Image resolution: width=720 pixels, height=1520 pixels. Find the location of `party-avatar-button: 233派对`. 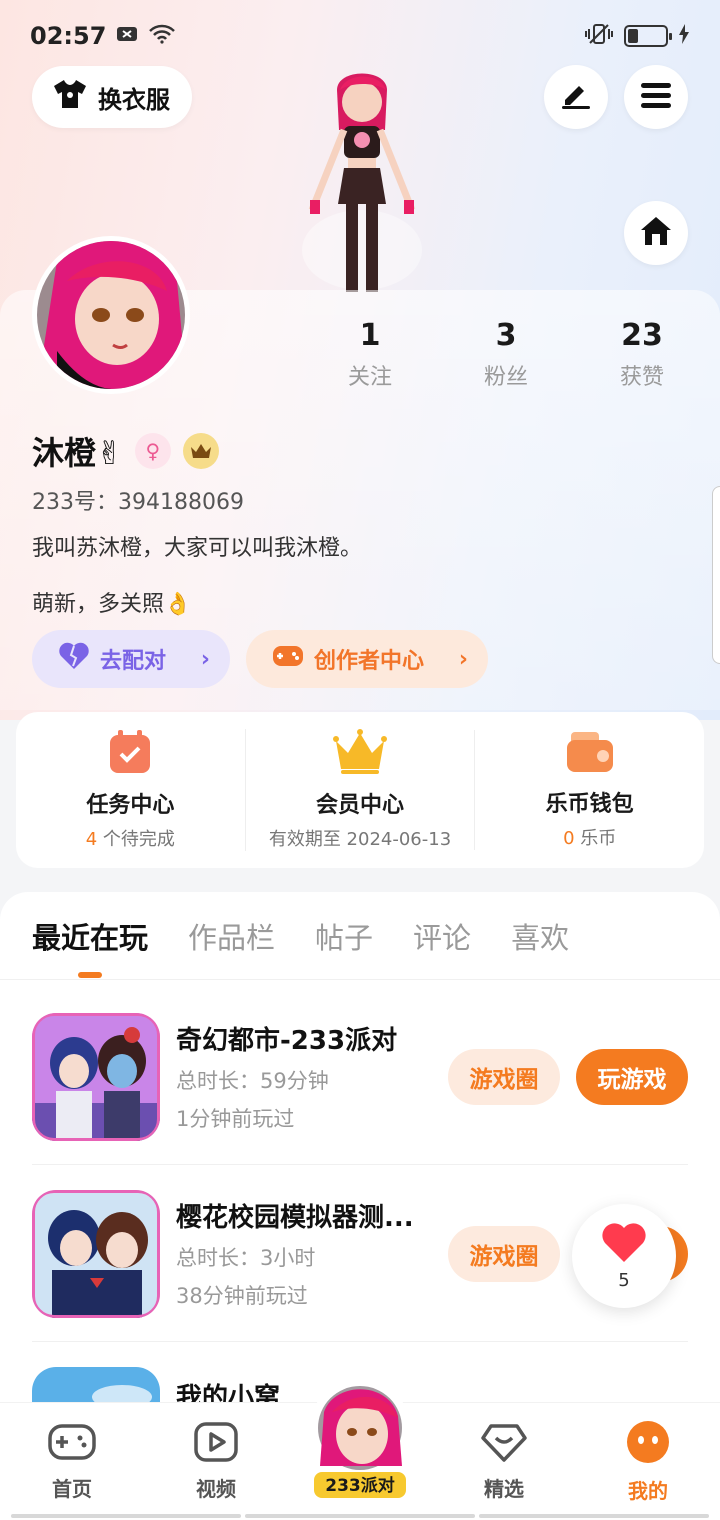

party-avatar-button: 233派对 is located at coordinates (360, 1437).